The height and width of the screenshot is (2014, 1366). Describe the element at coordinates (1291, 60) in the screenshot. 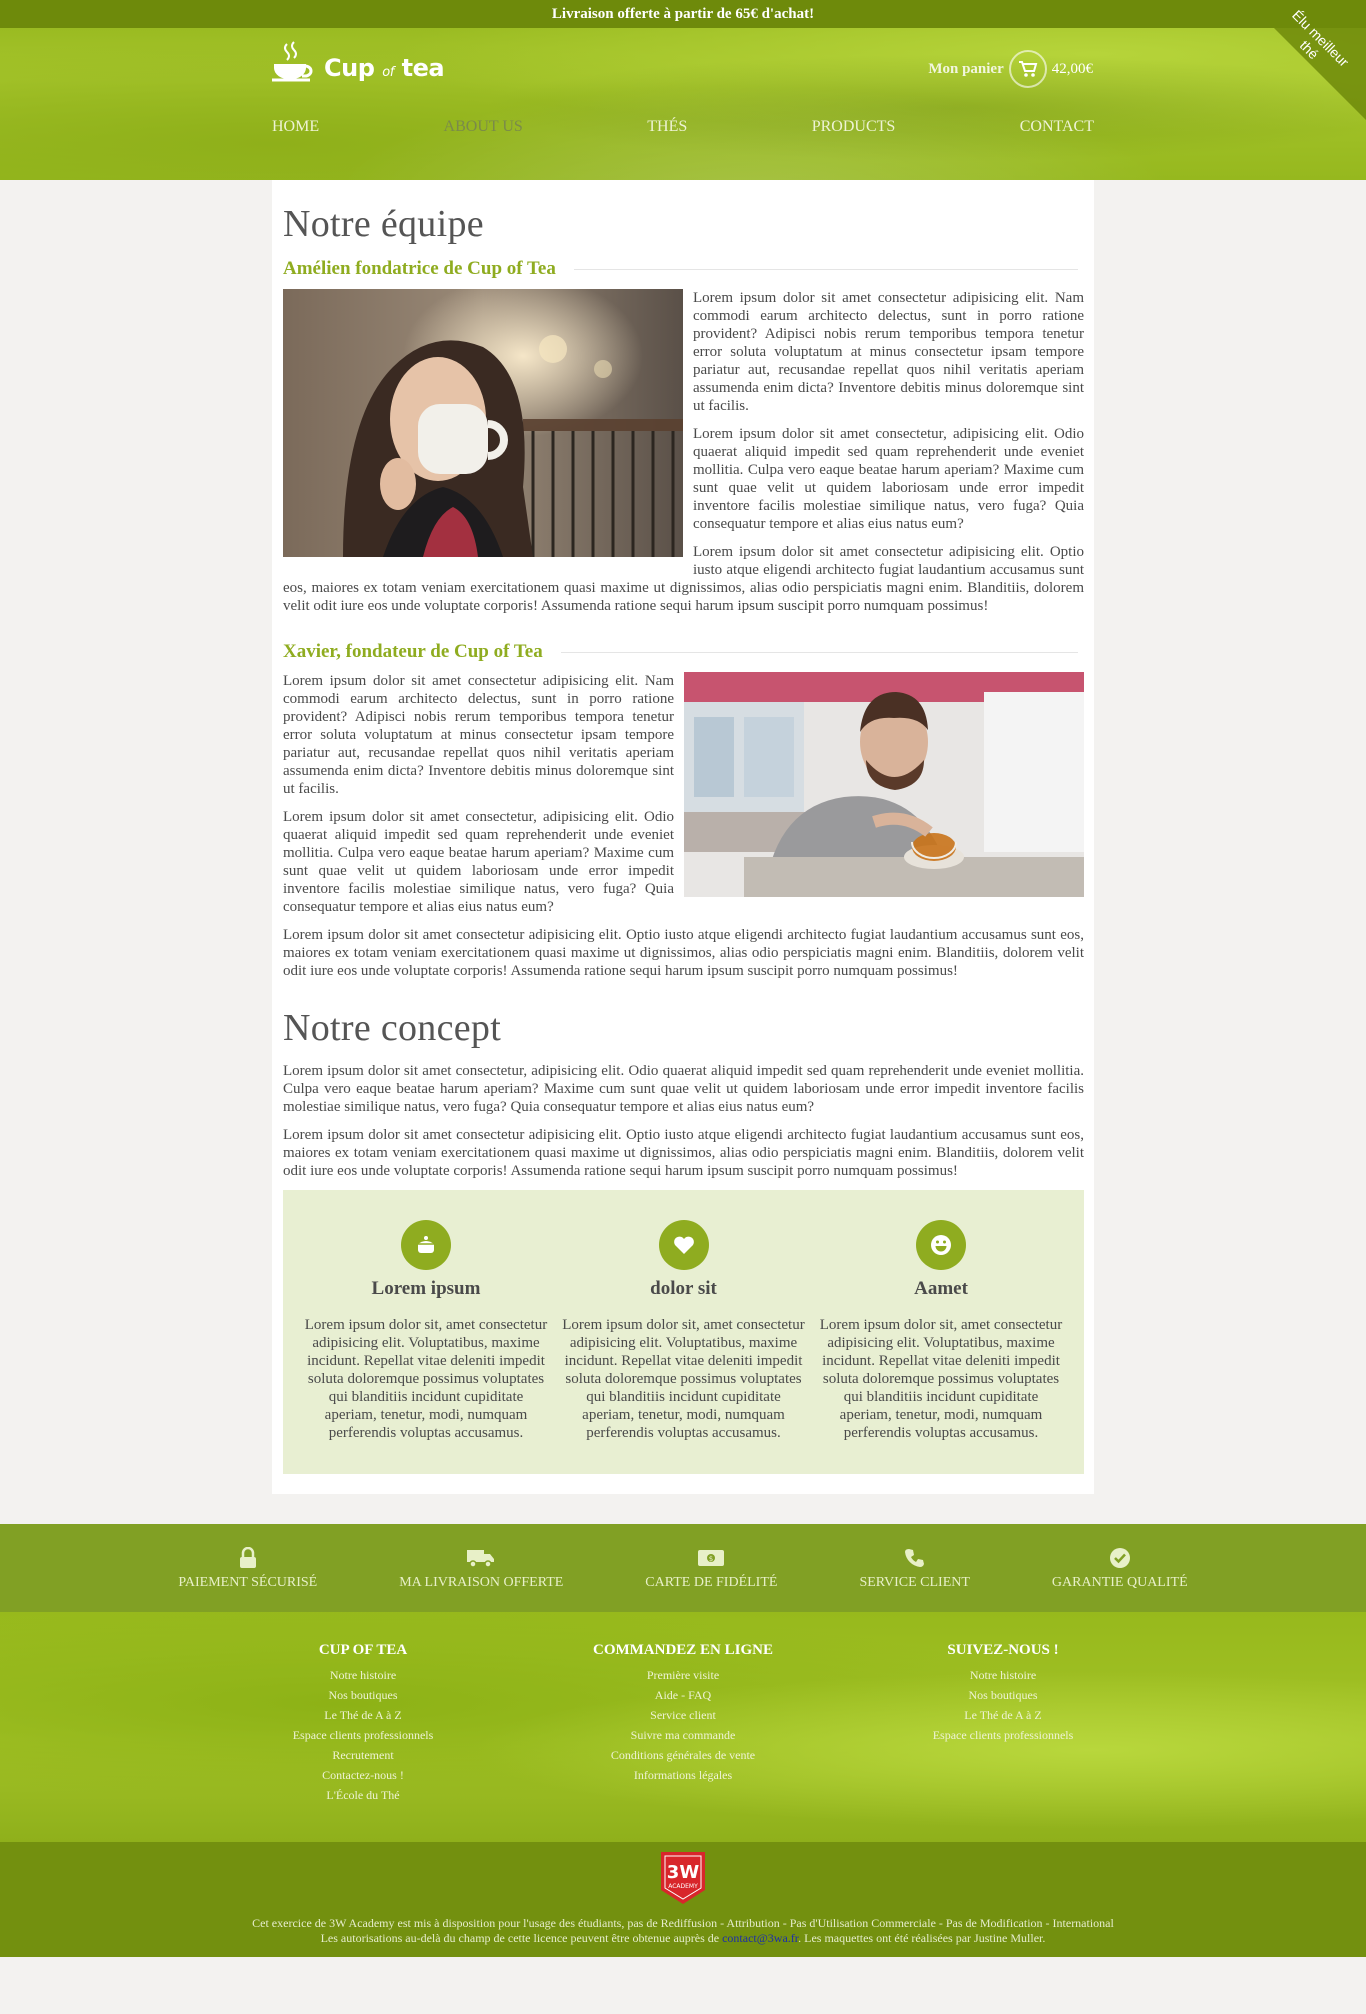

I see `award-ribbon: Élu meilleur thé` at that location.